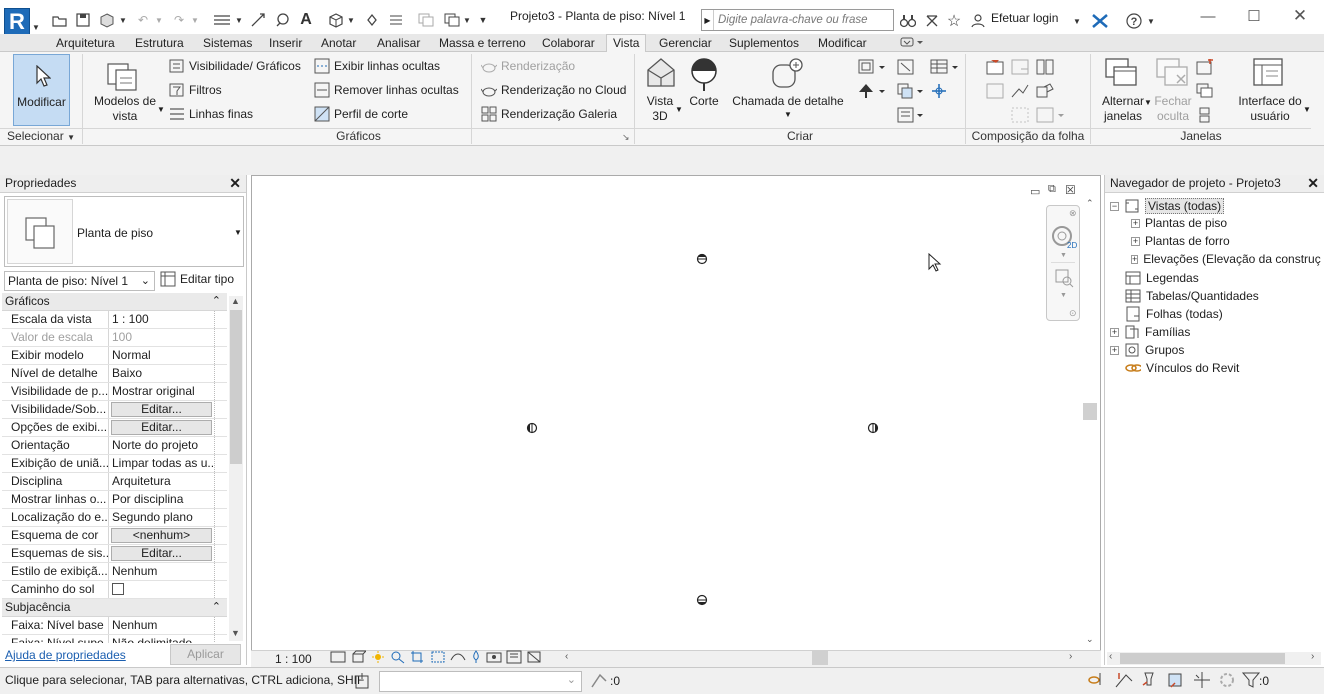 The image size is (1324, 694). Describe the element at coordinates (59, 20) in the screenshot. I see `open-icon` at that location.